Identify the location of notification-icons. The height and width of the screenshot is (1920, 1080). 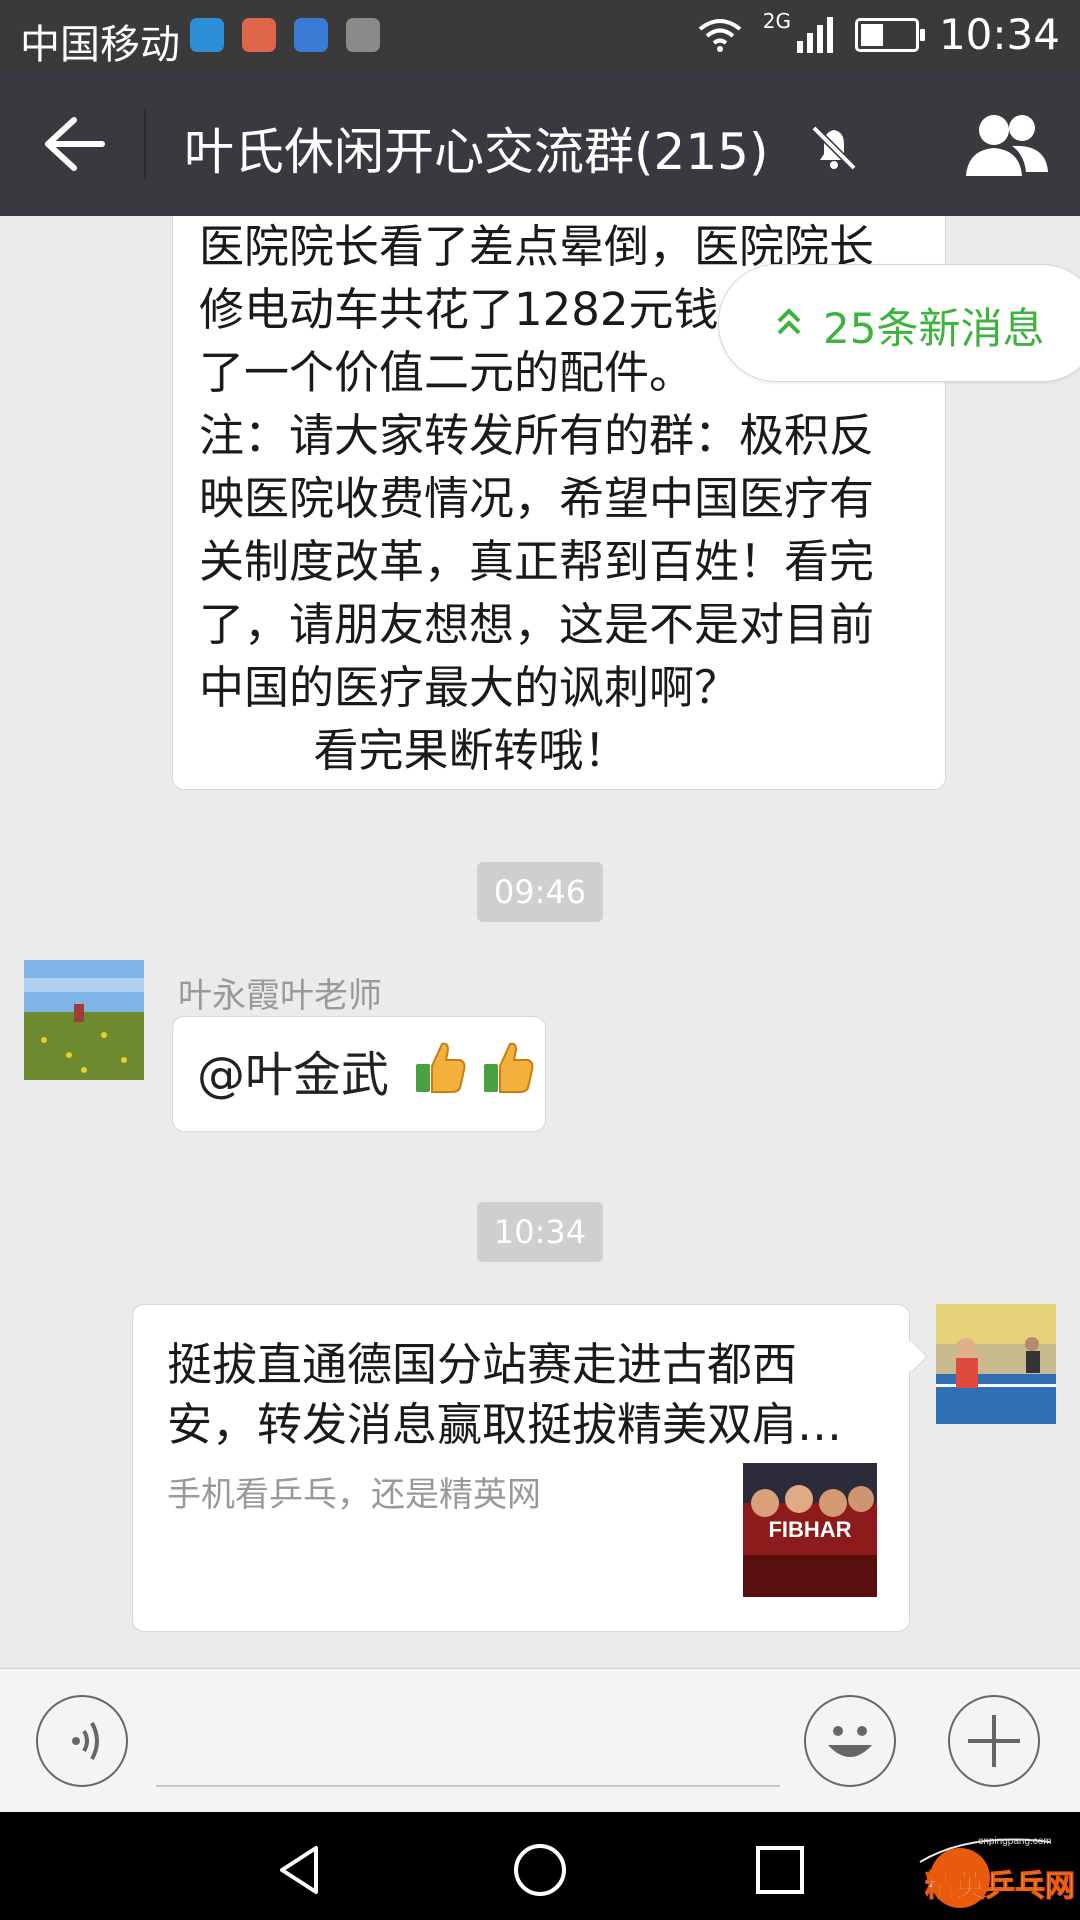
(285, 35).